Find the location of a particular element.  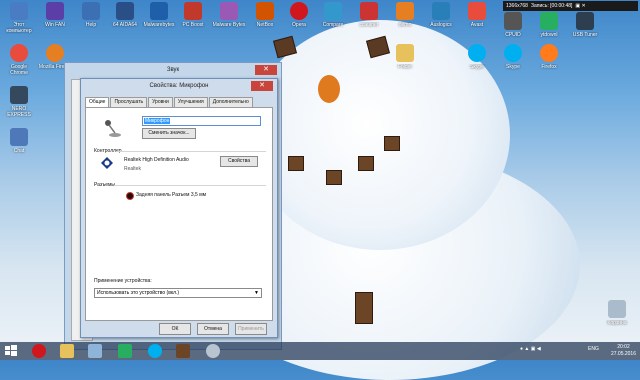

file-explorer-icon is located at coordinates (67, 351).